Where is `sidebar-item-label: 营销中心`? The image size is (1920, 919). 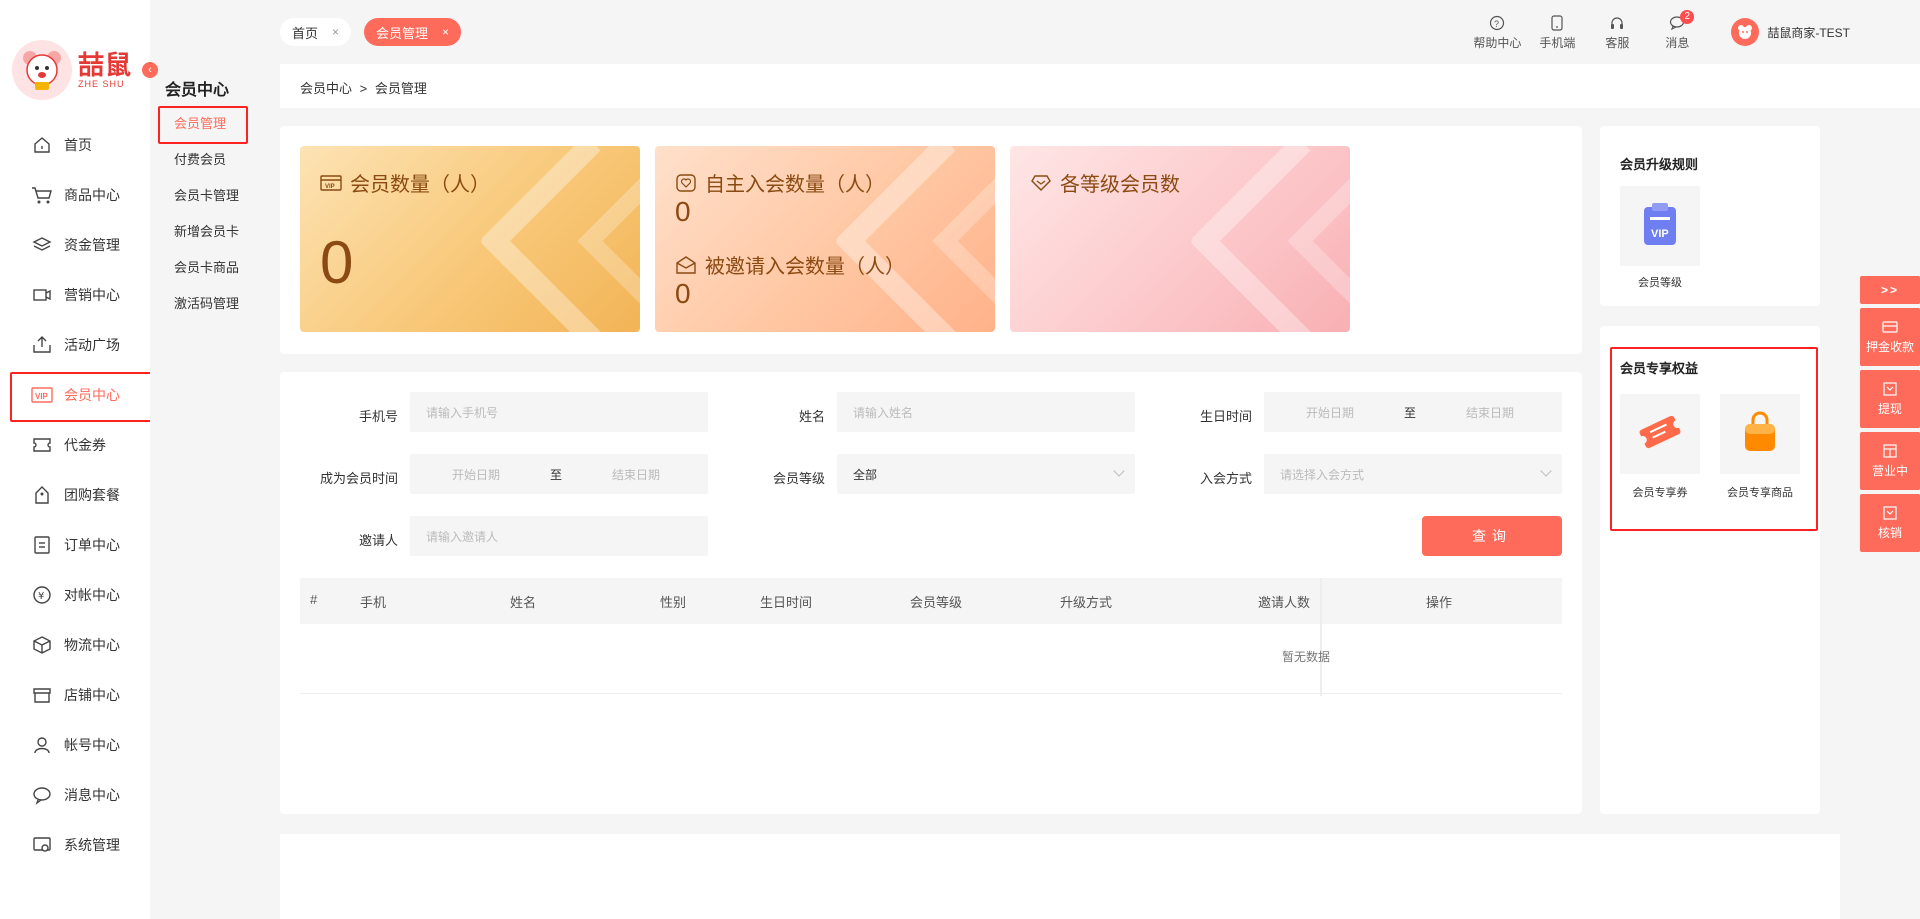 sidebar-item-label: 营销中心 is located at coordinates (92, 295).